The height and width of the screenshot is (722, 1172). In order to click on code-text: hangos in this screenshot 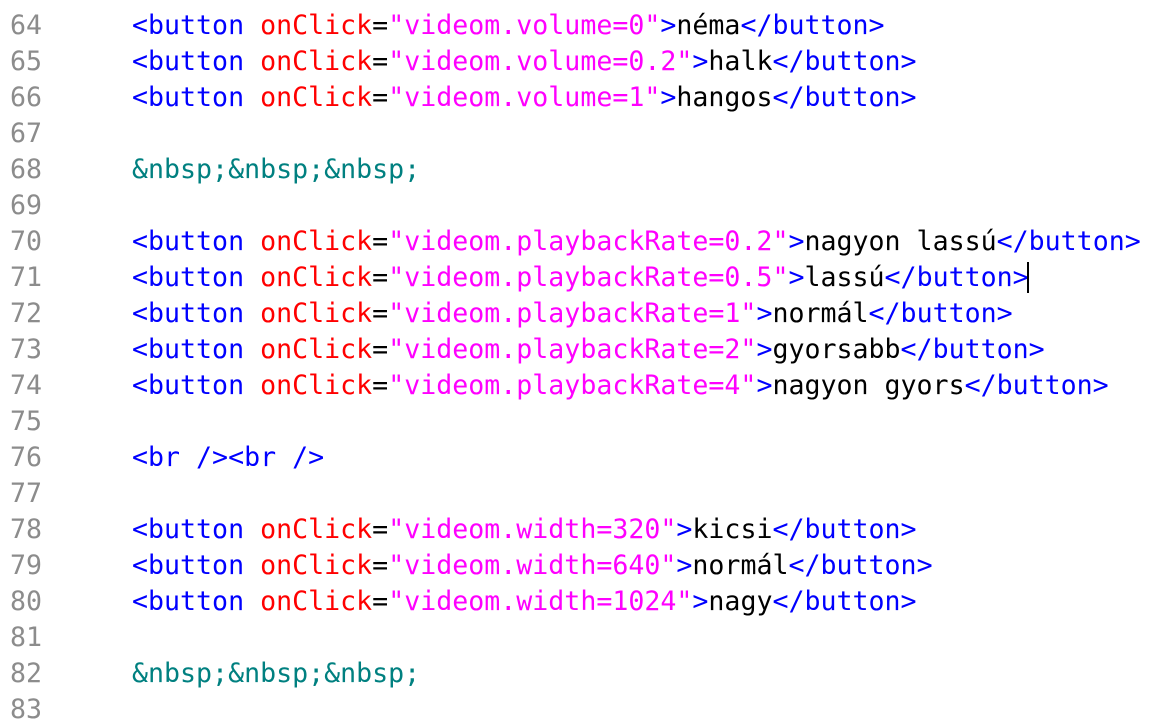, I will do `click(724, 97)`.